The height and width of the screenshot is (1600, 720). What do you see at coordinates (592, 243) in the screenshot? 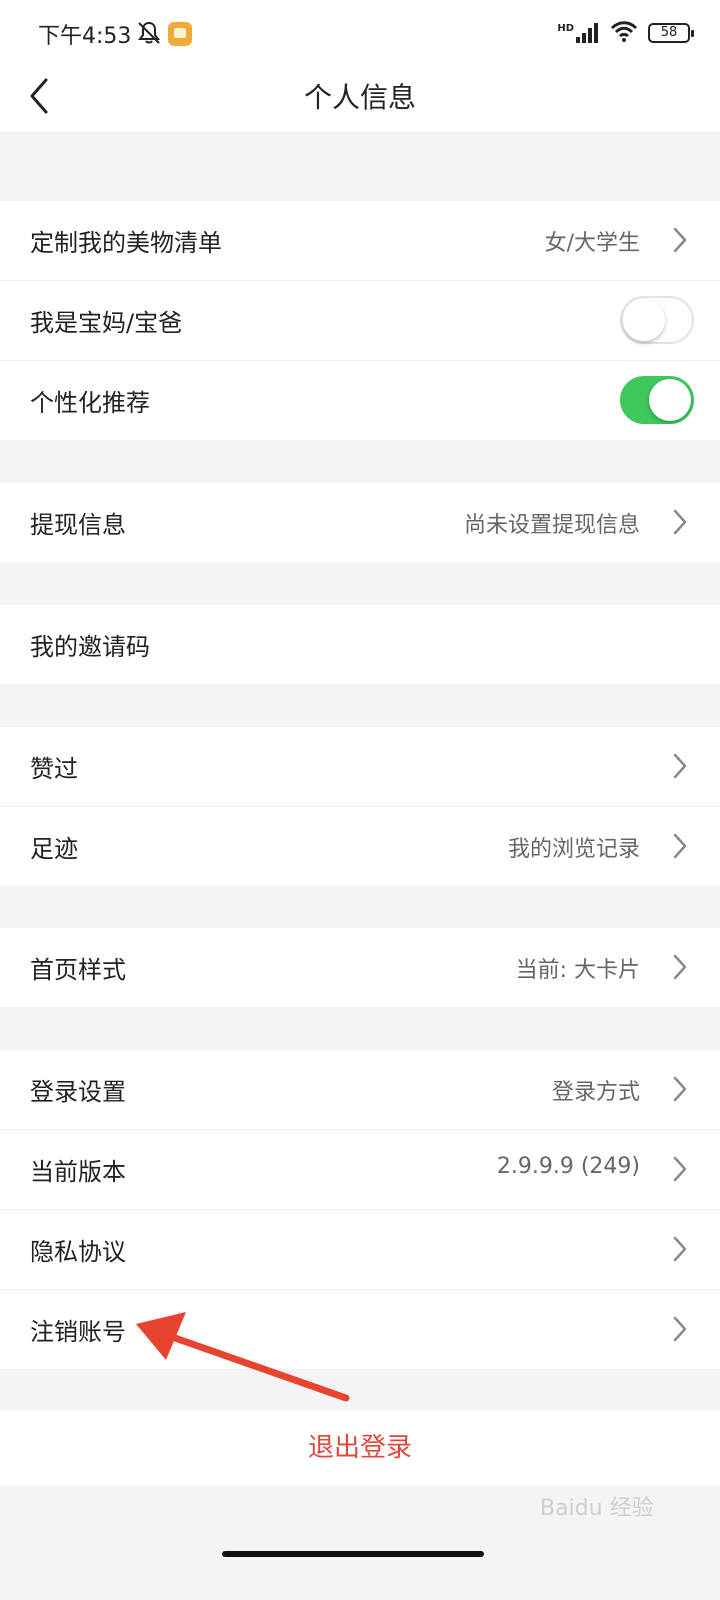
I see `row-value: 女/大学生` at bounding box center [592, 243].